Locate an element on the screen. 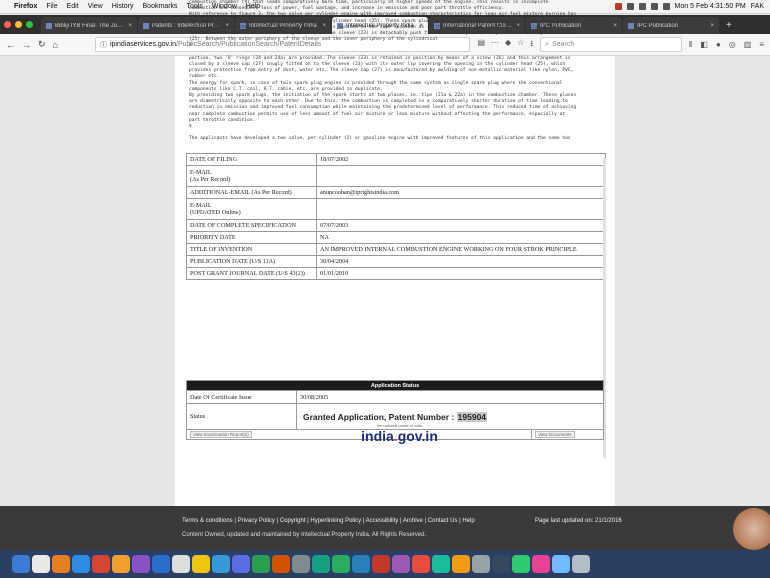  messages-icon is located at coordinates (321, 564).